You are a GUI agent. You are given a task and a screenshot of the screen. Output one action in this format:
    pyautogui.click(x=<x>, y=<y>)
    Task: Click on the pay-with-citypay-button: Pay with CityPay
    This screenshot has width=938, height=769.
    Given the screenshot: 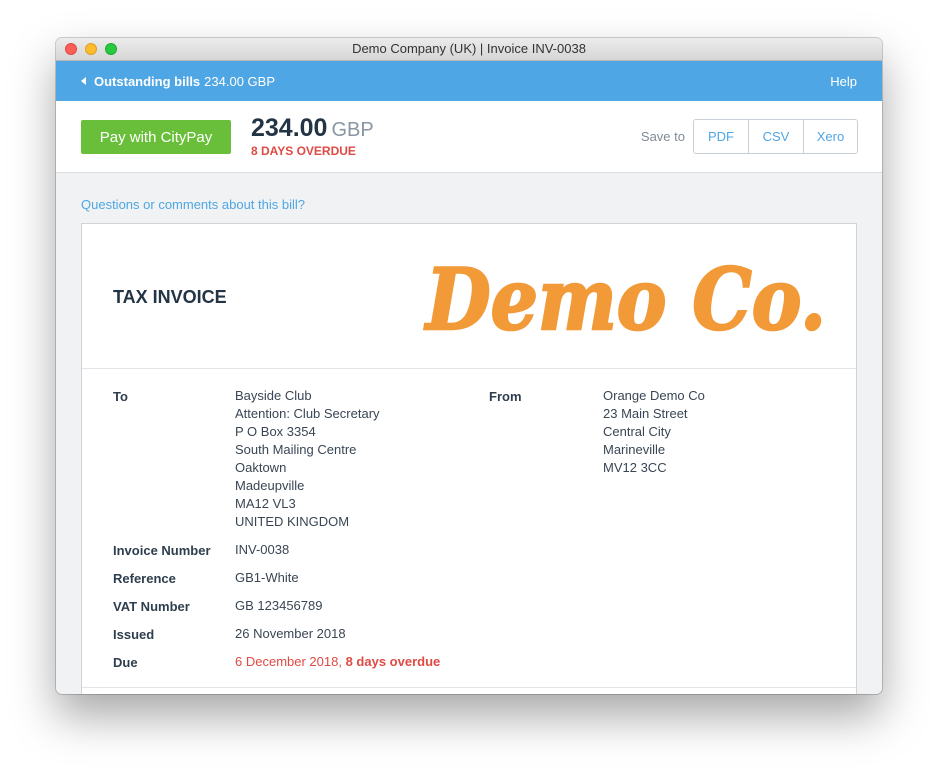 What is the action you would take?
    pyautogui.click(x=156, y=137)
    